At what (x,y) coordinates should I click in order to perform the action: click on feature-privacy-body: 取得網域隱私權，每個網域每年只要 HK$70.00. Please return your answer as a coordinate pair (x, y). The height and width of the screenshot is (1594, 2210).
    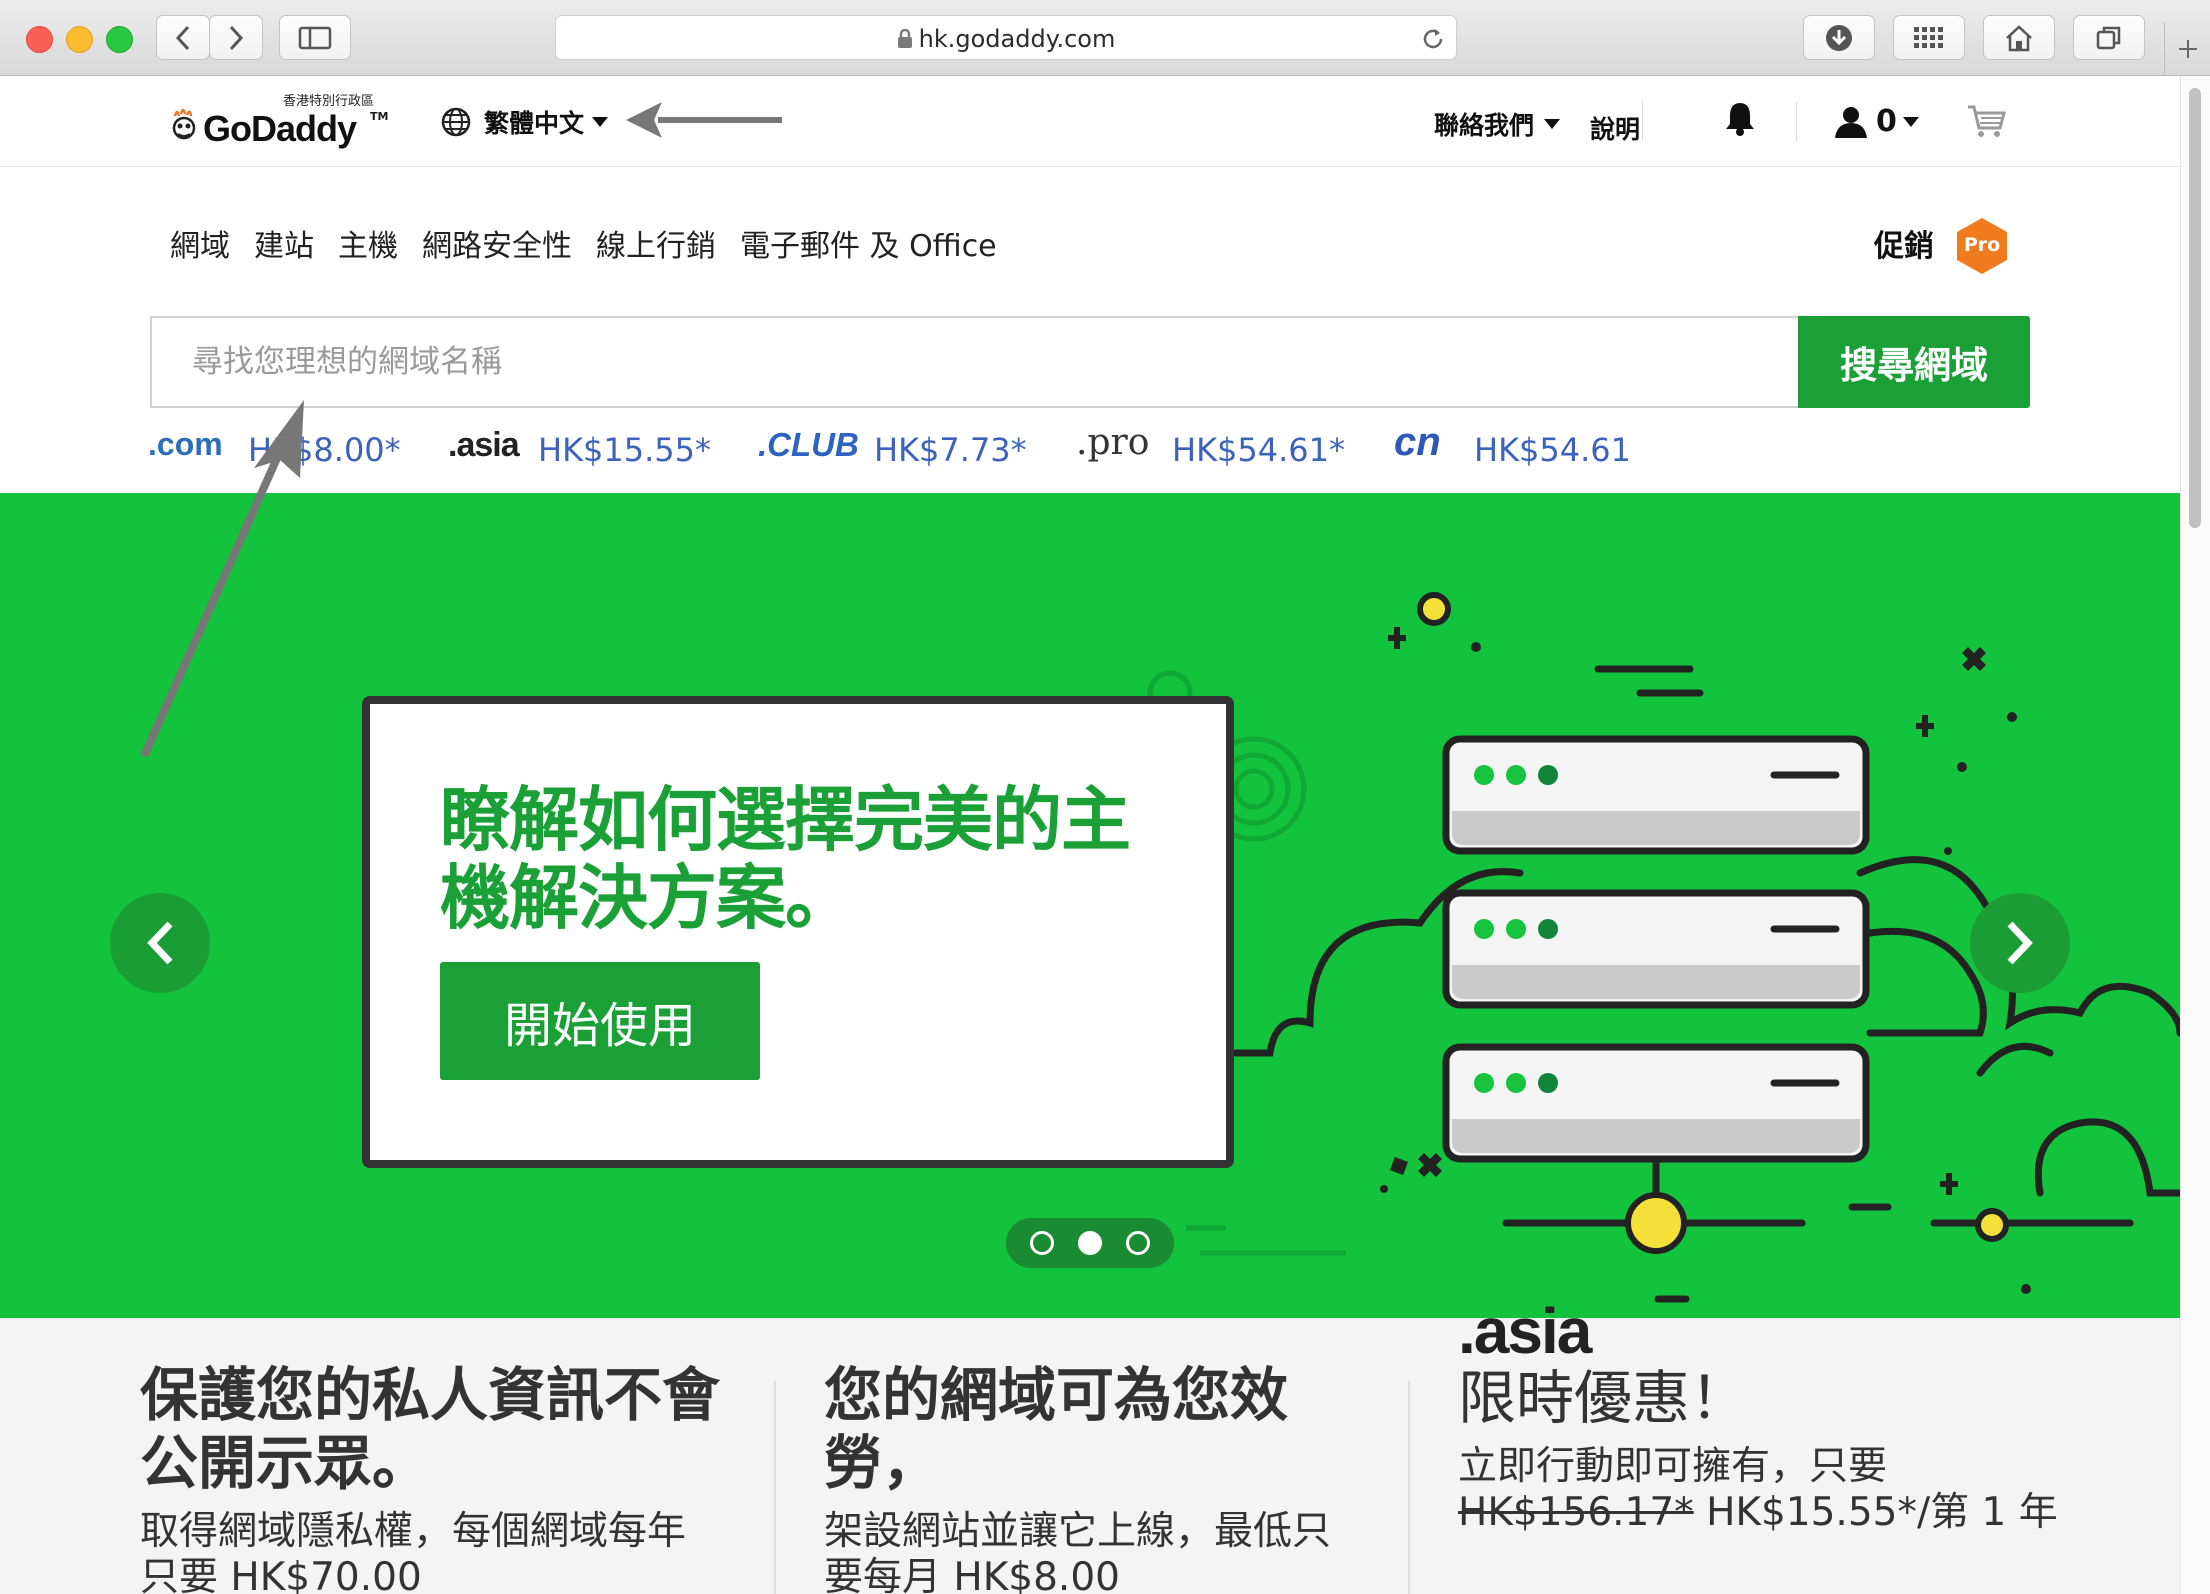
    Looking at the image, I should click on (413, 1551).